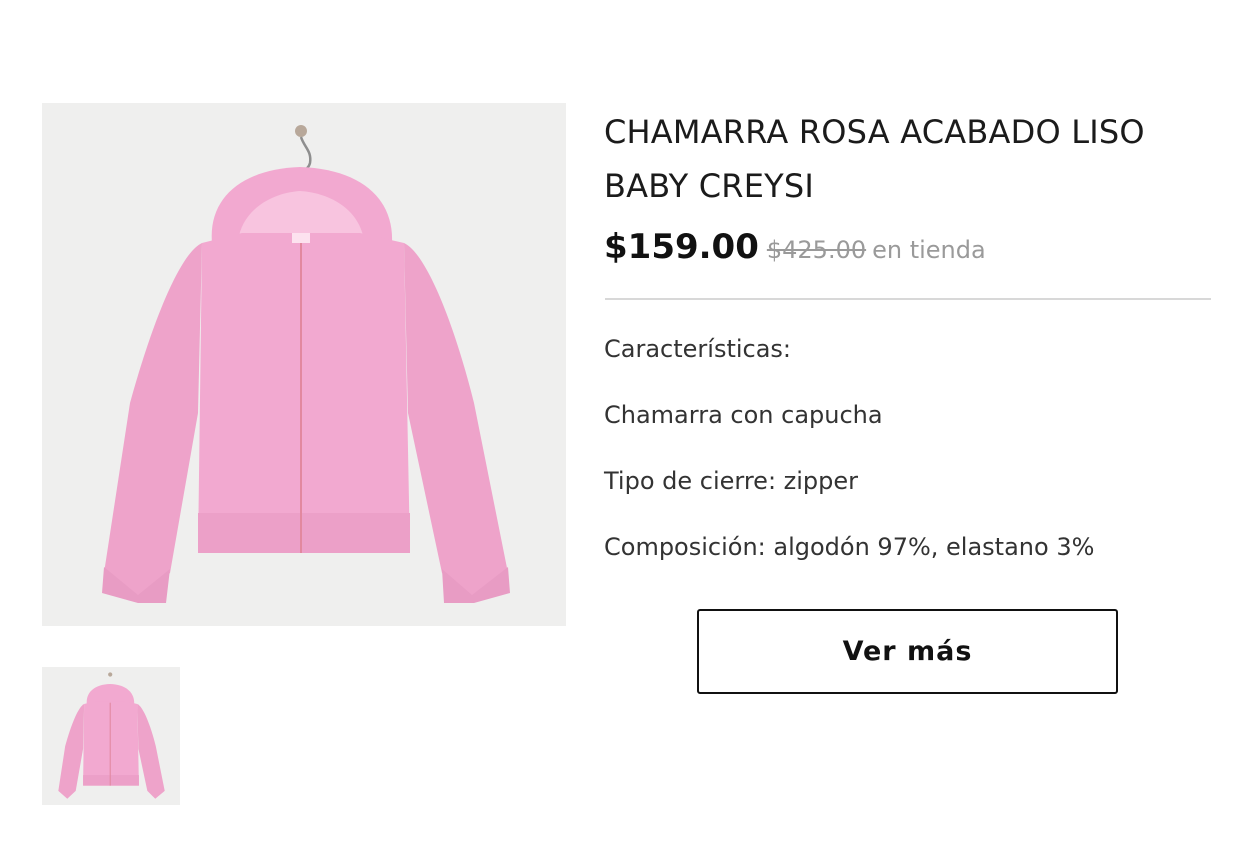 The width and height of the screenshot is (1250, 845). What do you see at coordinates (874, 159) in the screenshot?
I see `product-title: CHAMARRA ROSA ACABADO LISO BABY CREYSI` at bounding box center [874, 159].